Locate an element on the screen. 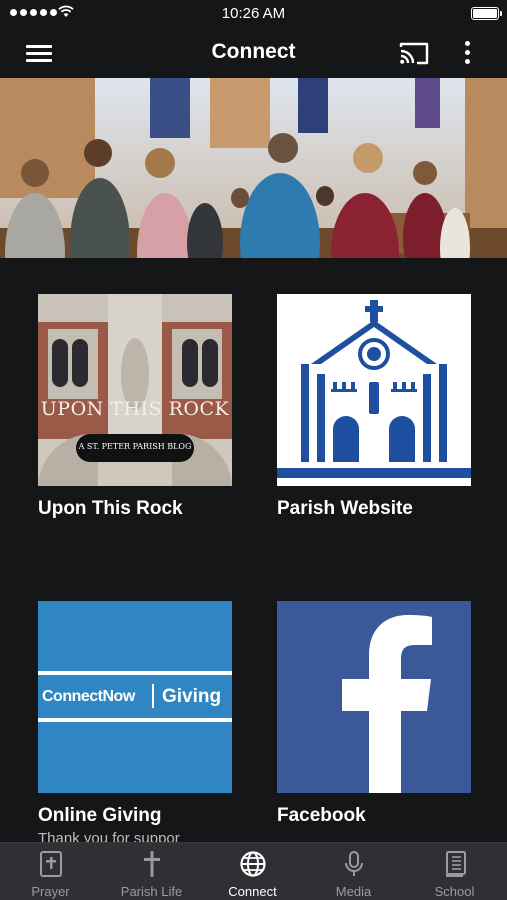  tab-prayer: Prayer is located at coordinates (50, 871).